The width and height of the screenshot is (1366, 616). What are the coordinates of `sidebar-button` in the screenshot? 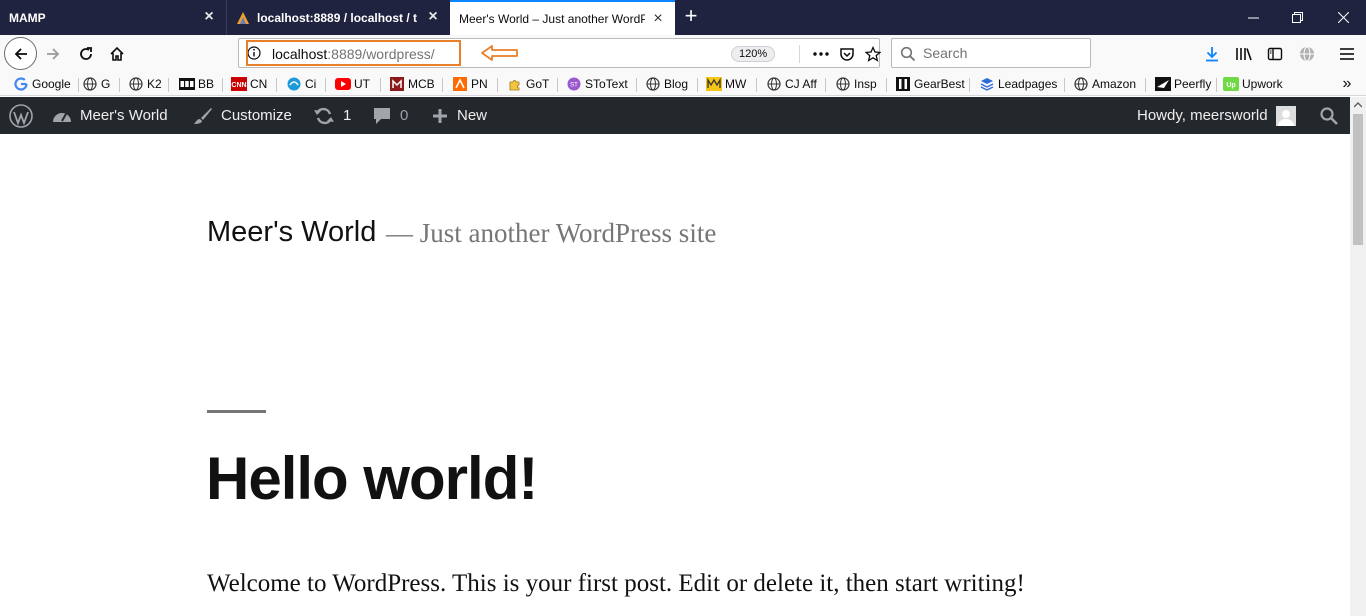 It's located at (1275, 54).